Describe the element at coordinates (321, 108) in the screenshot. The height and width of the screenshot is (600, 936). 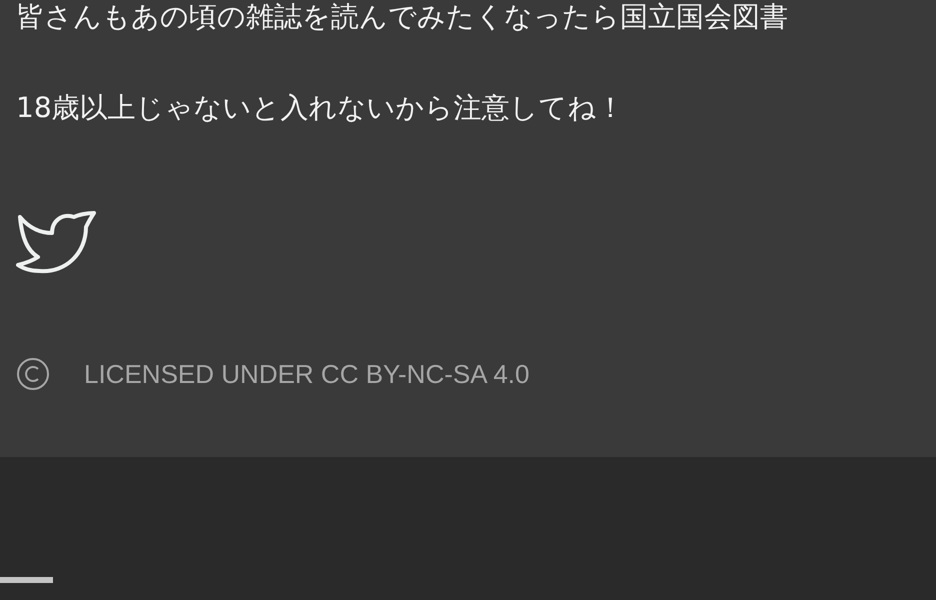
I see `paragraph: 18歳以上じゃないと入れないから注意してね！` at that location.